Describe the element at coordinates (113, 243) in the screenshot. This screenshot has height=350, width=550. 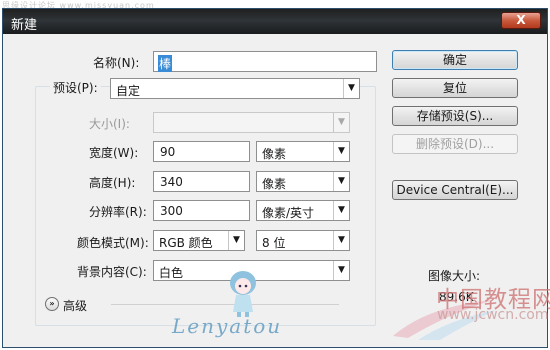
I see `color-mode-label: 颜色模式(M):` at that location.